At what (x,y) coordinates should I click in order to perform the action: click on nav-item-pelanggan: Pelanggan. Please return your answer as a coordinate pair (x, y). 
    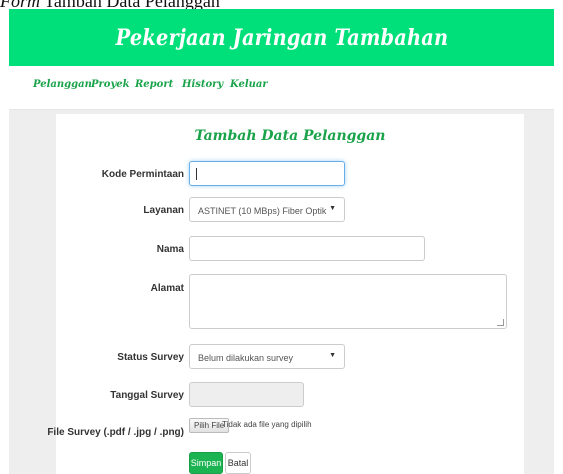
    Looking at the image, I should click on (62, 84).